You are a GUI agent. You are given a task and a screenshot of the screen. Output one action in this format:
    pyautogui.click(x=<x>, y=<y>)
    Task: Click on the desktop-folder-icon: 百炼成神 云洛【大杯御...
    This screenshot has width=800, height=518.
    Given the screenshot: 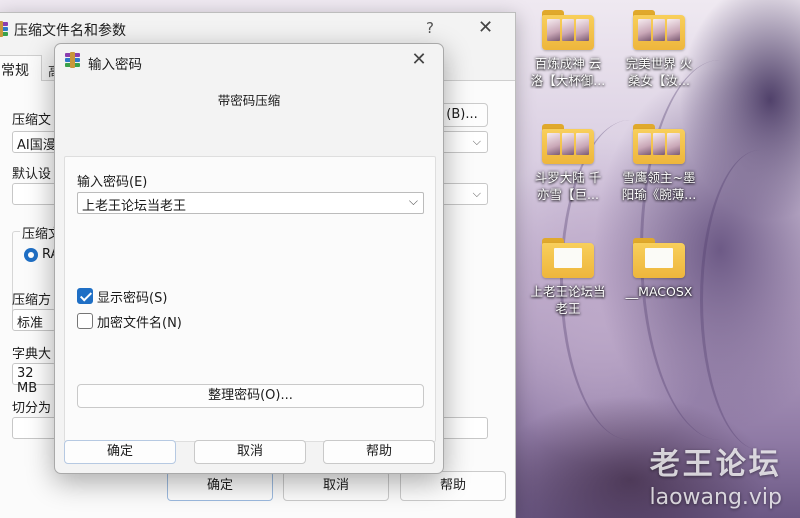 What is the action you would take?
    pyautogui.click(x=568, y=49)
    